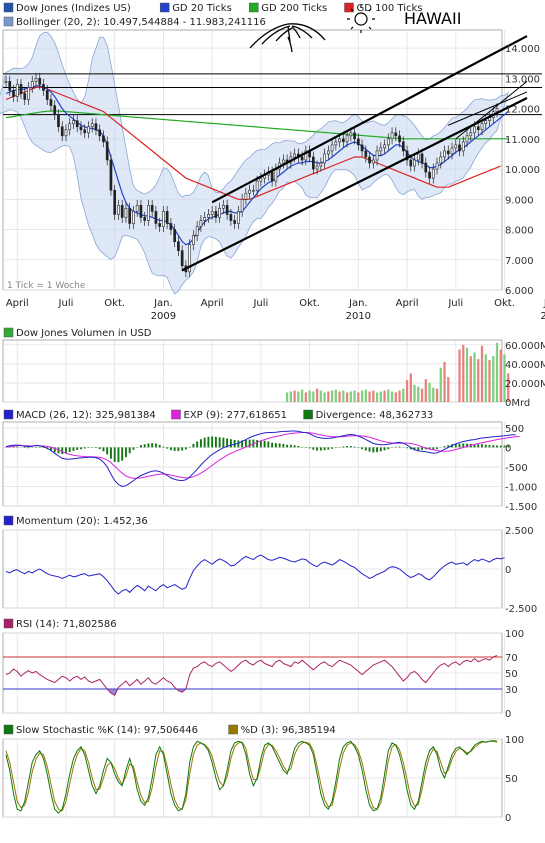 Image resolution: width=545 pixels, height=843 pixels. What do you see at coordinates (522, 110) in the screenshot?
I see `y-tick-label: 12.000` at bounding box center [522, 110].